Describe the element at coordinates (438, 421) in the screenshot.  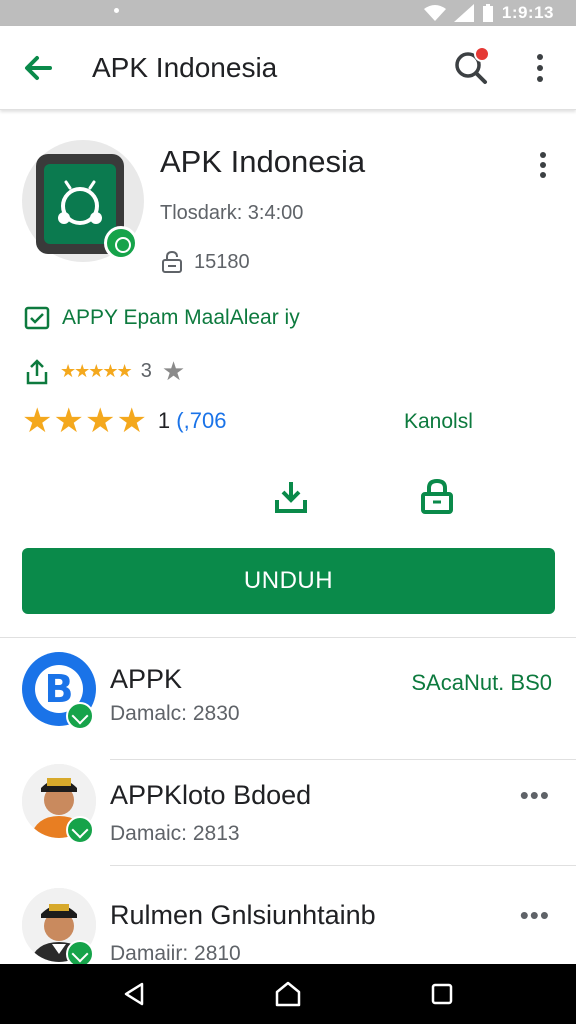
I see `rating-right-label: Kanolsl` at that location.